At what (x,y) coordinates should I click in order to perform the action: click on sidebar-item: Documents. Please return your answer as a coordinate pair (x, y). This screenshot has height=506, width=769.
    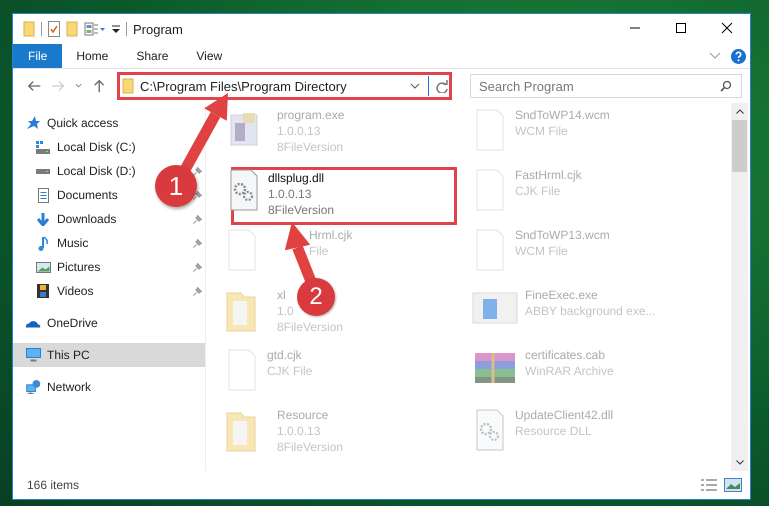
    Looking at the image, I should click on (87, 195).